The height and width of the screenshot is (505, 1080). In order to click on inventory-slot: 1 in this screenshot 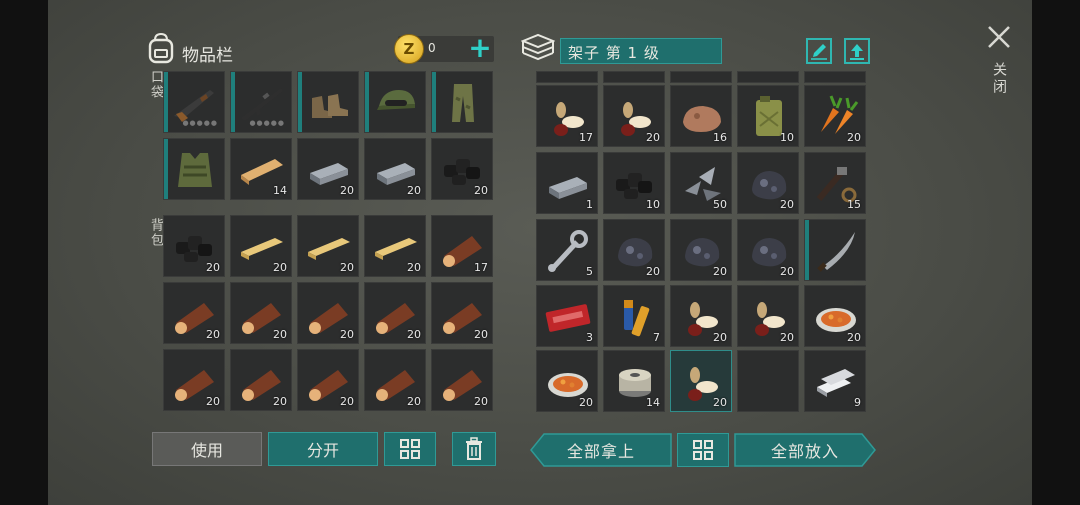, I will do `click(567, 183)`.